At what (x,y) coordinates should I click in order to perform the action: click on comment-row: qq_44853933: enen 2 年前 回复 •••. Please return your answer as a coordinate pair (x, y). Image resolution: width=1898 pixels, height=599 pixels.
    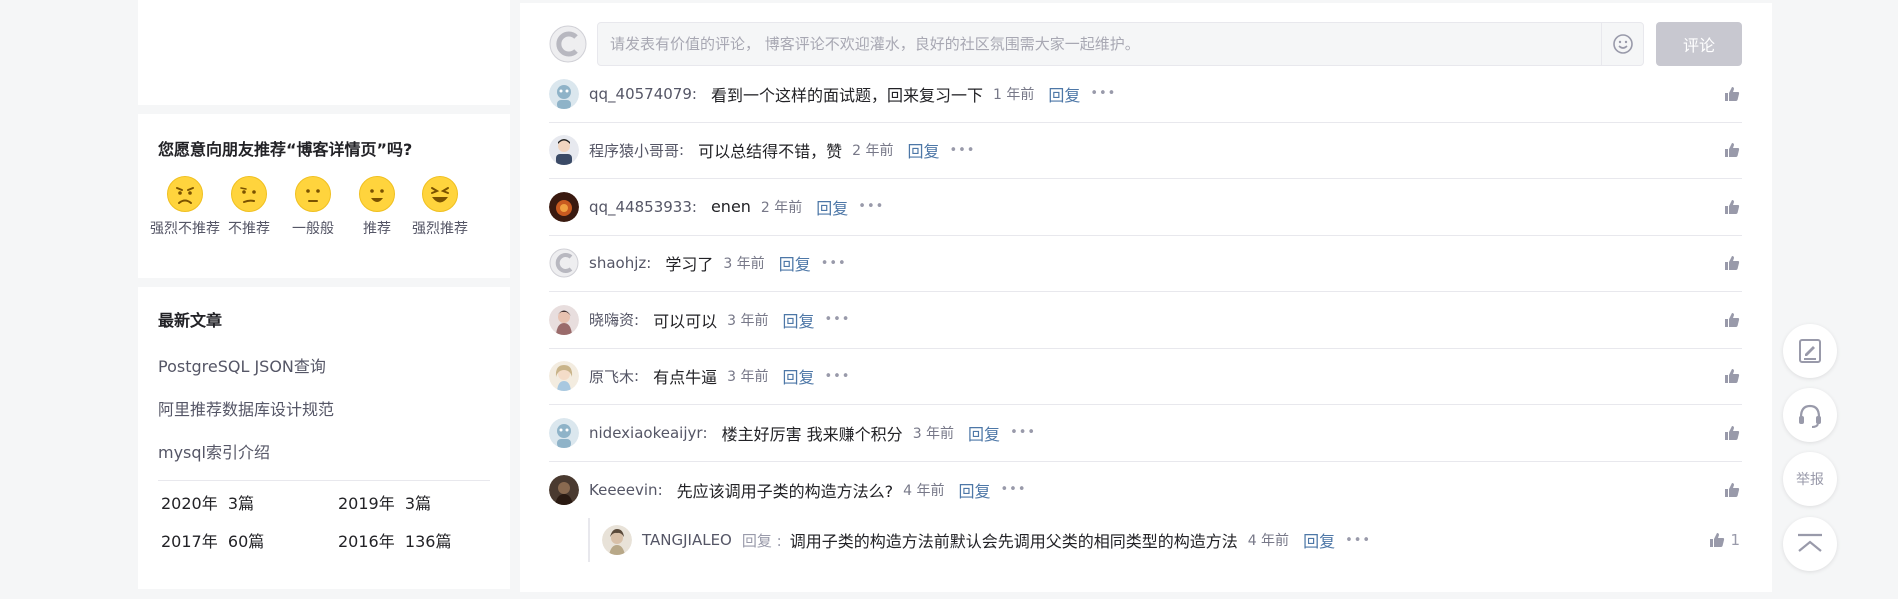
    Looking at the image, I should click on (1145, 207).